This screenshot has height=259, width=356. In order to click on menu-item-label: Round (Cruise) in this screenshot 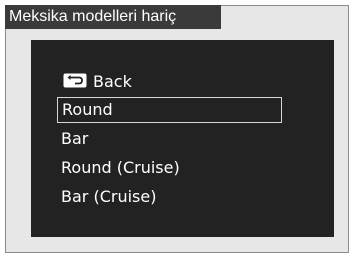, I will do `click(120, 167)`.